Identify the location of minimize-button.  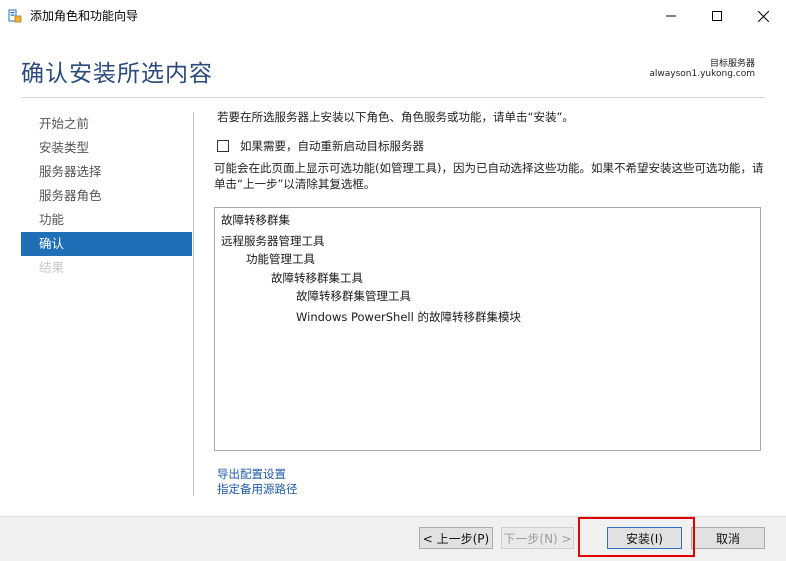
(671, 16).